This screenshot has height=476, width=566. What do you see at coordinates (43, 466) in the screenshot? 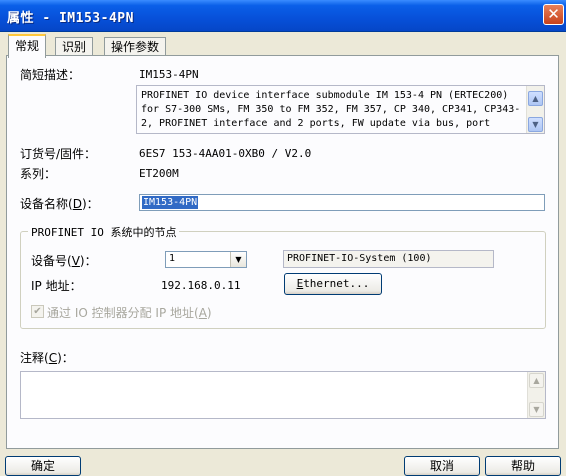
I see `ok-button: 确定` at bounding box center [43, 466].